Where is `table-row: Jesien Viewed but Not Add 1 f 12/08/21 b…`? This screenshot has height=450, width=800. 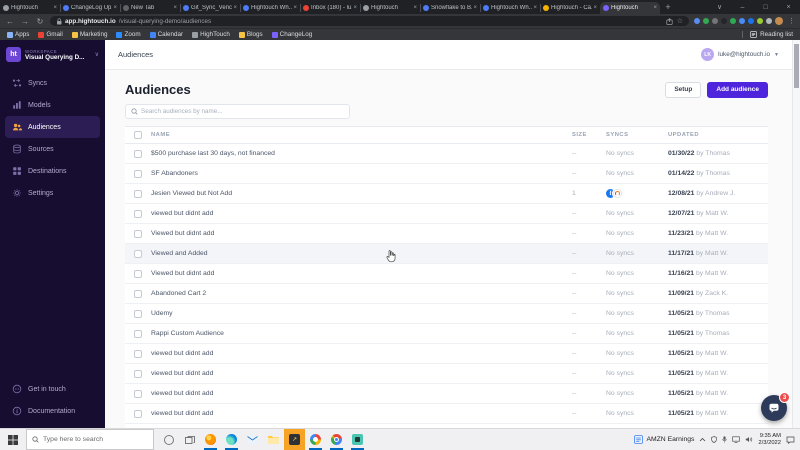
table-row: Jesien Viewed but Not Add 1 f 12/08/21 b… is located at coordinates (446, 194).